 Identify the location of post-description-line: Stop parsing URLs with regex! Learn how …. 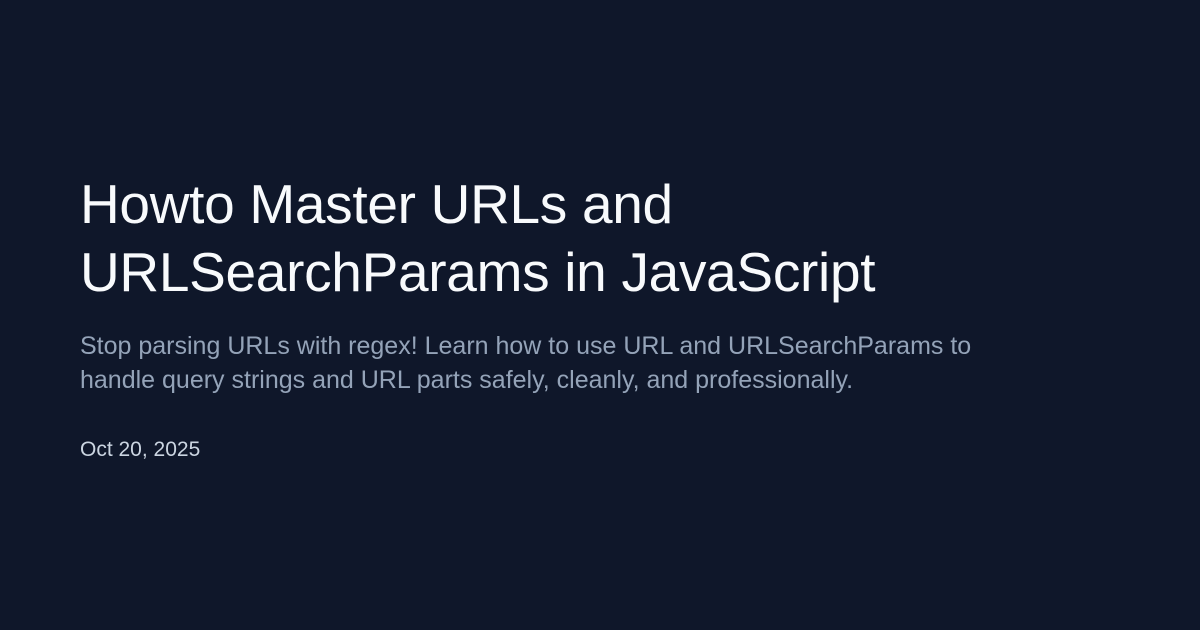
(526, 346).